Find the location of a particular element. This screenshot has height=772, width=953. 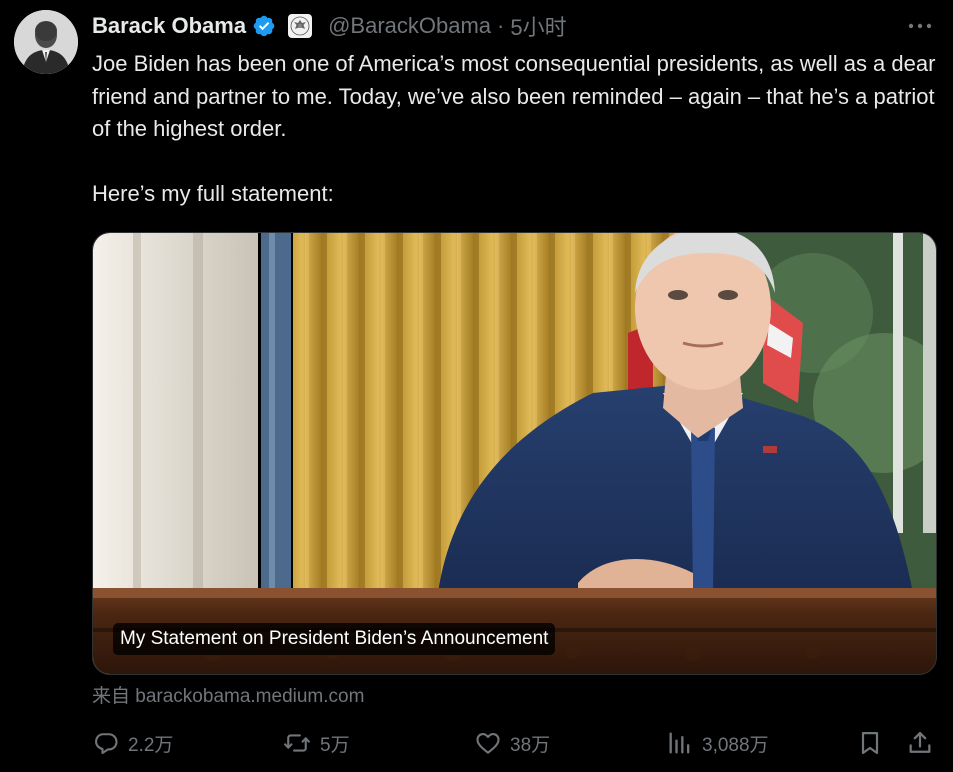

action-bar: 2.2万 5万 38万 3,088万 is located at coordinates (517, 743).